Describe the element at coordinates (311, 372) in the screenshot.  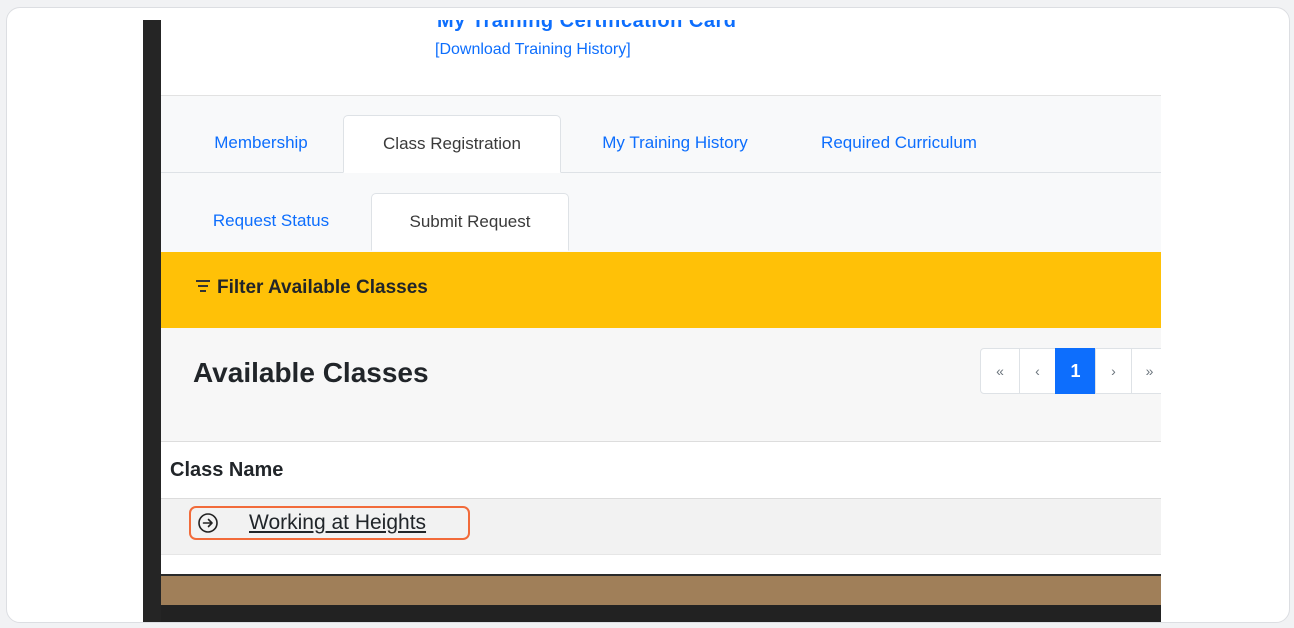
I see `available-classes-title: Available Classes` at that location.